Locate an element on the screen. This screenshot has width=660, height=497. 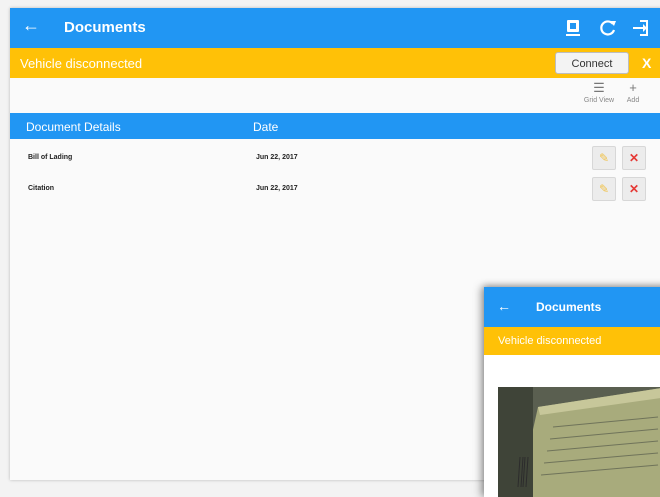
overlay-back-arrow-icon: ← is located at coordinates (504, 306).